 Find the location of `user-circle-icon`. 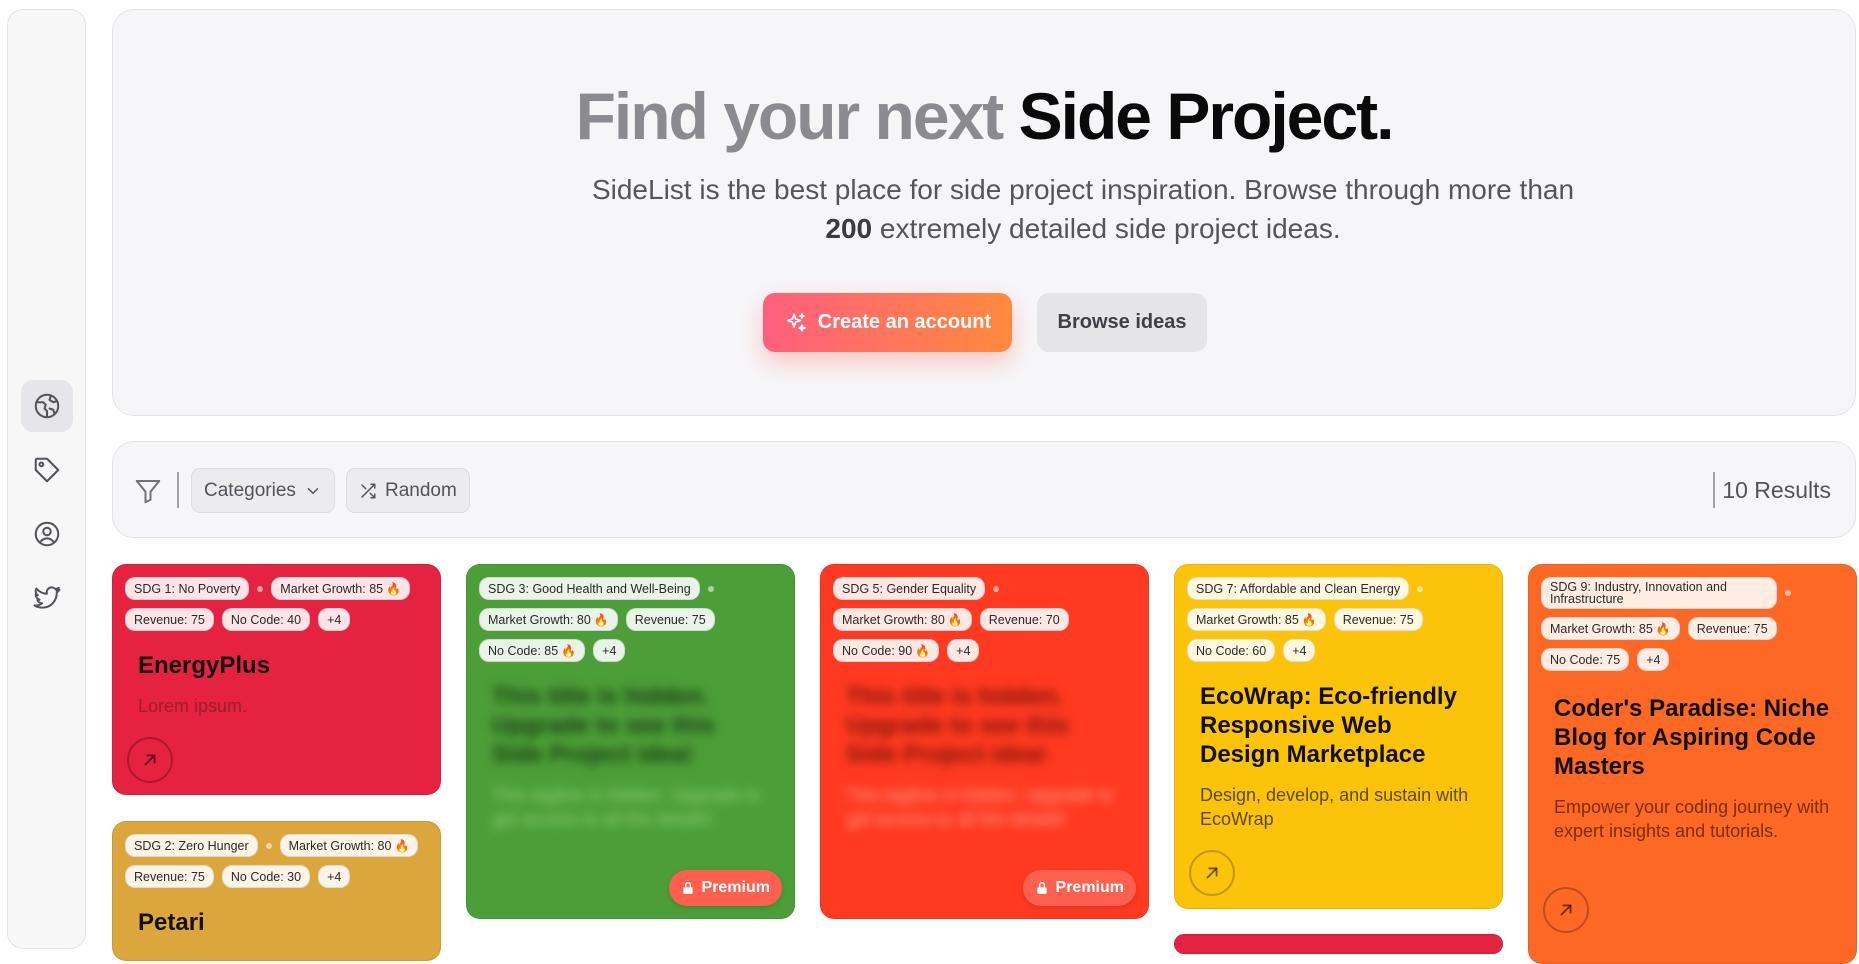

user-circle-icon is located at coordinates (47, 534).